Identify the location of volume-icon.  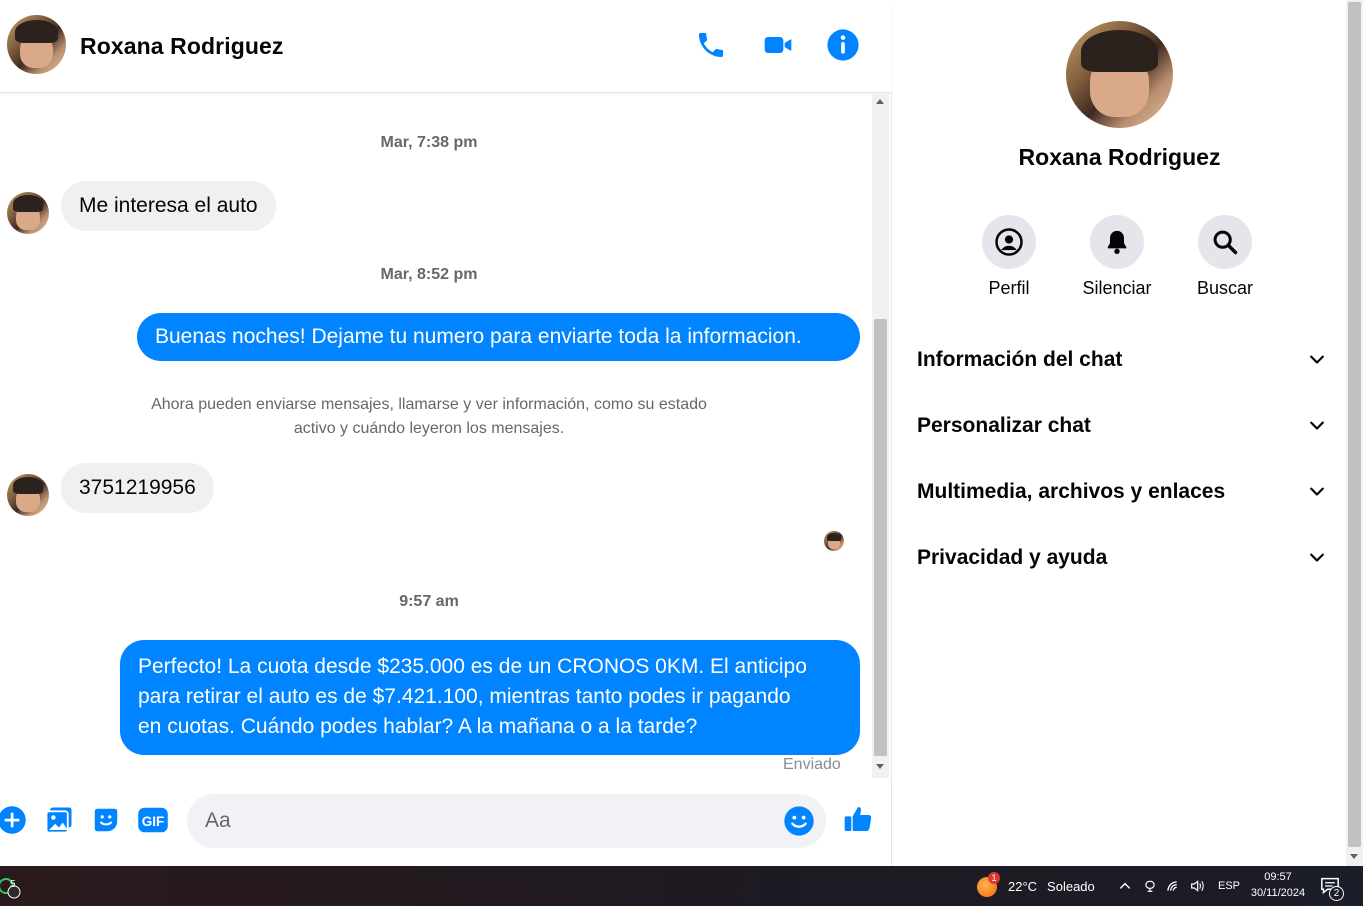
(1197, 886).